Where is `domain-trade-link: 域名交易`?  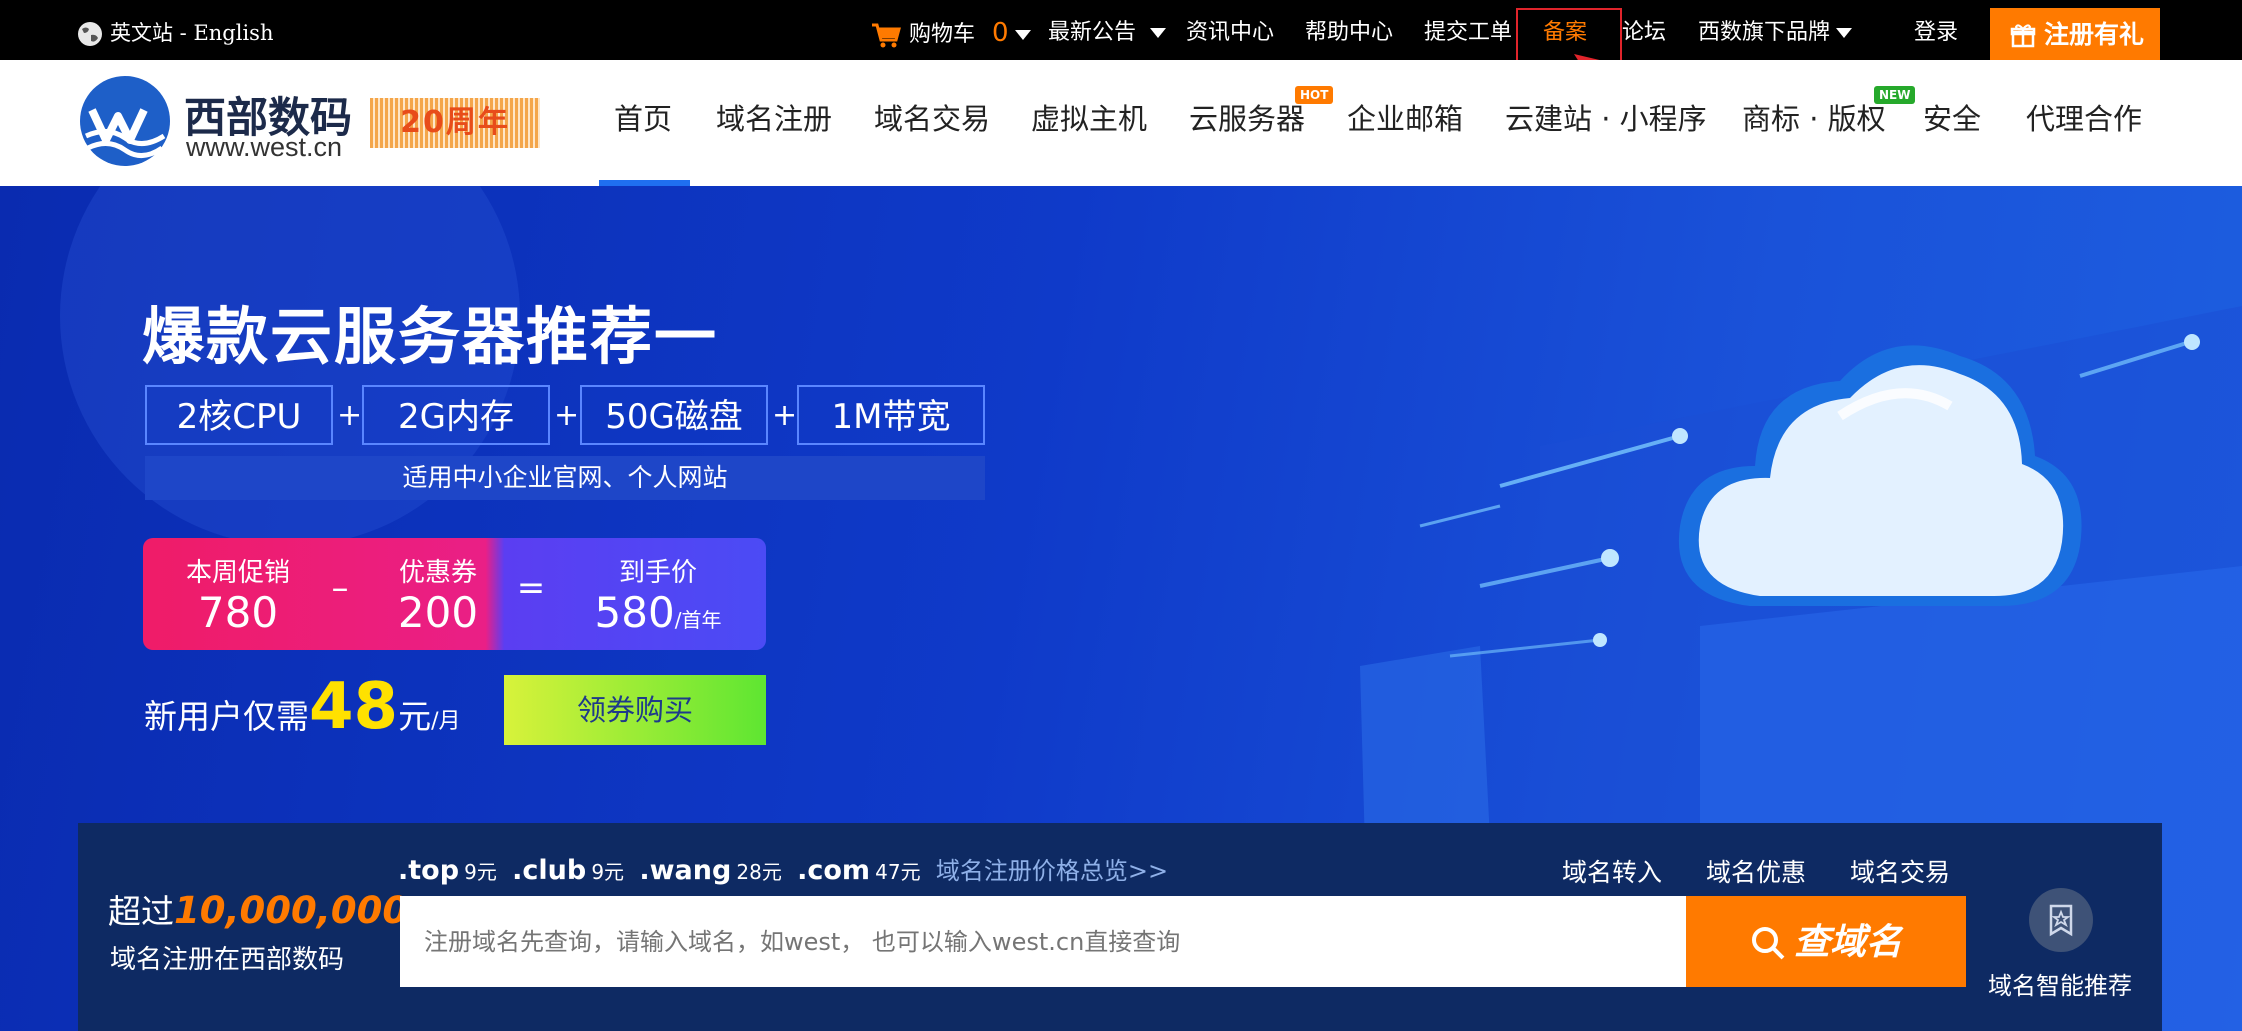
domain-trade-link: 域名交易 is located at coordinates (1900, 871).